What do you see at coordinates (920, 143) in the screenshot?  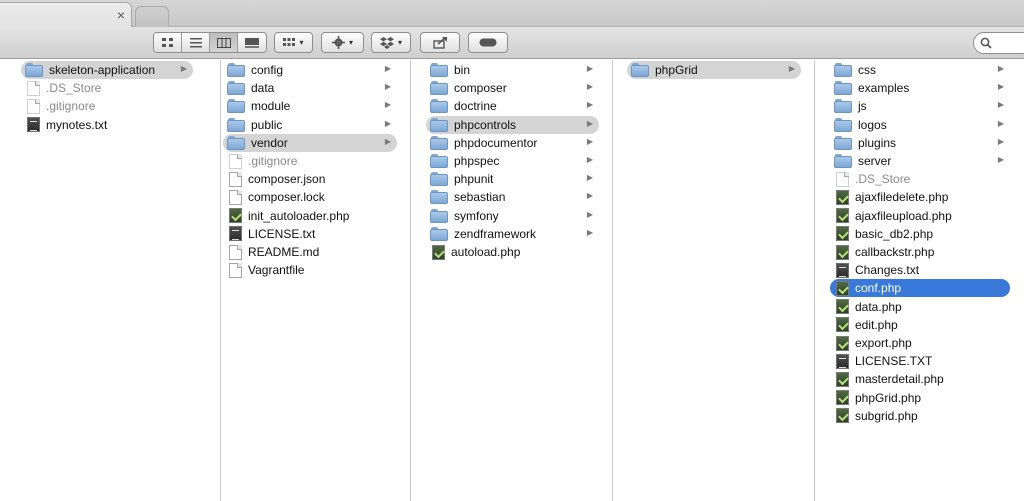 I see `file-row: plugins ▶` at bounding box center [920, 143].